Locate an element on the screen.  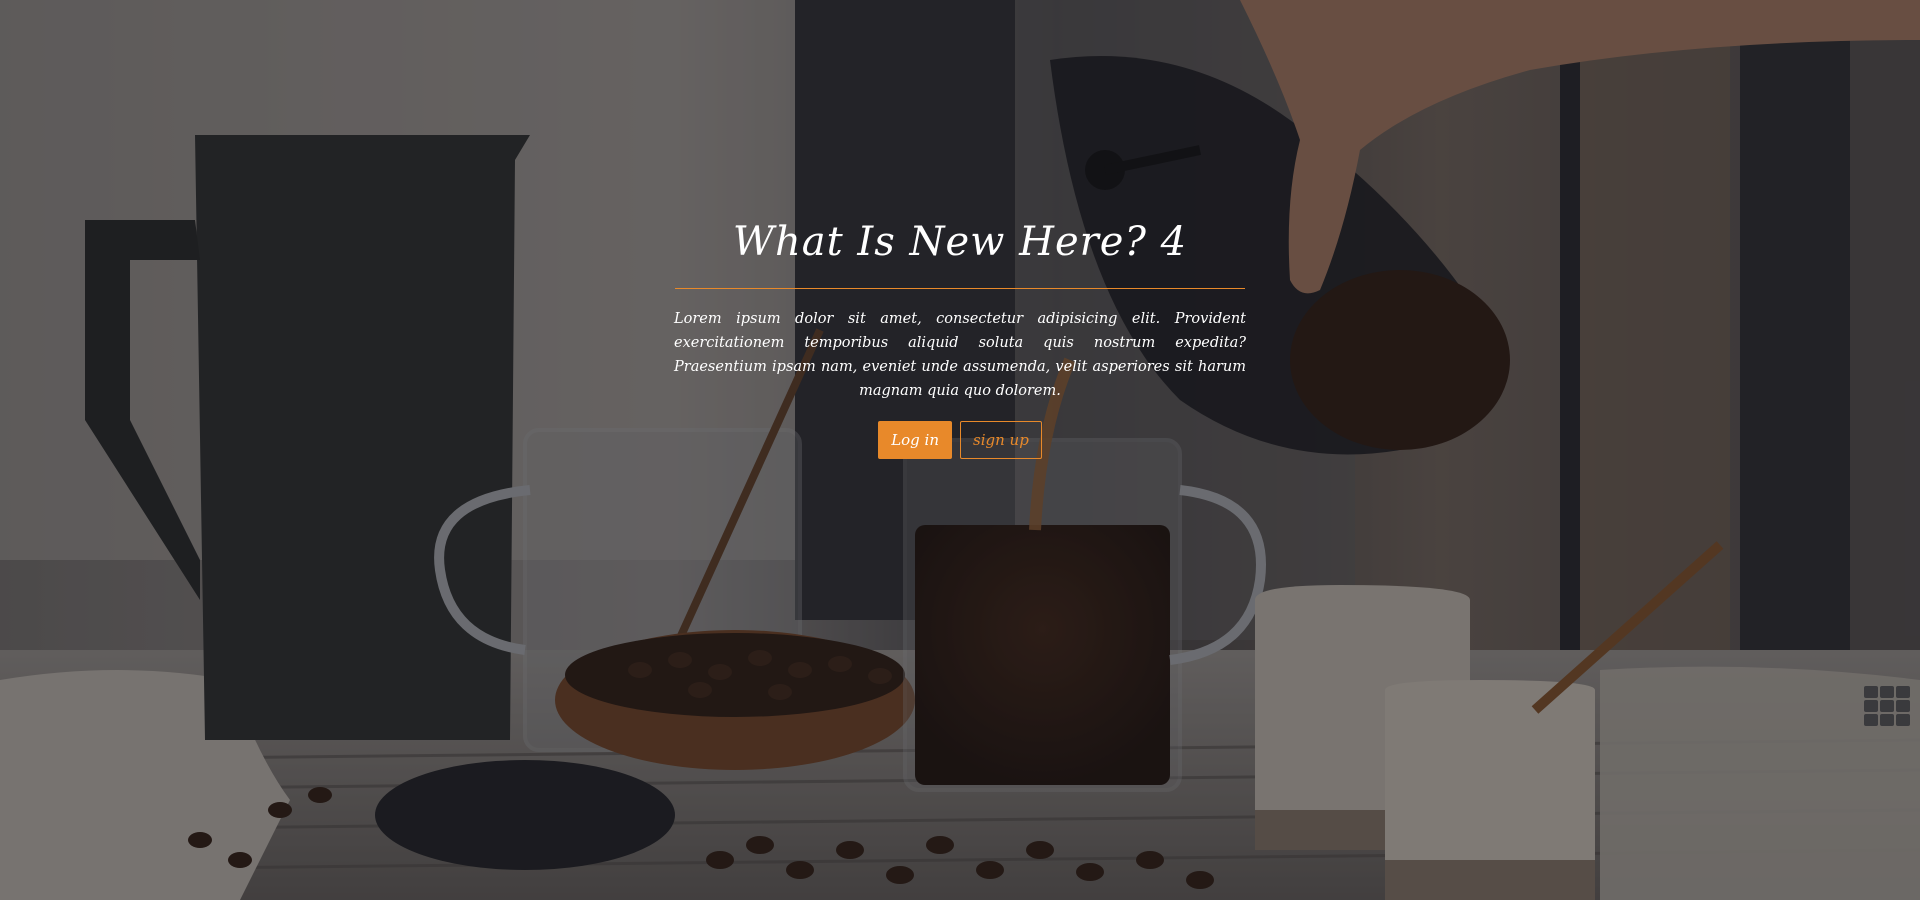
grid-icon is located at coordinates (1889, 708).